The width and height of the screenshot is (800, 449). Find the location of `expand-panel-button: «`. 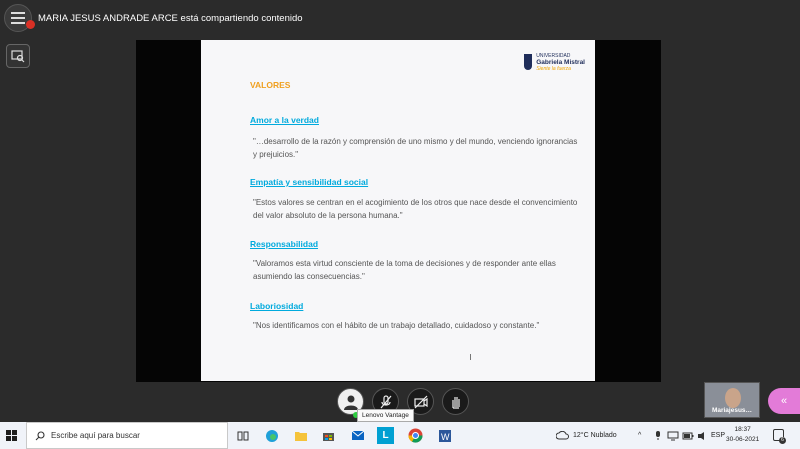

expand-panel-button: « is located at coordinates (784, 401).